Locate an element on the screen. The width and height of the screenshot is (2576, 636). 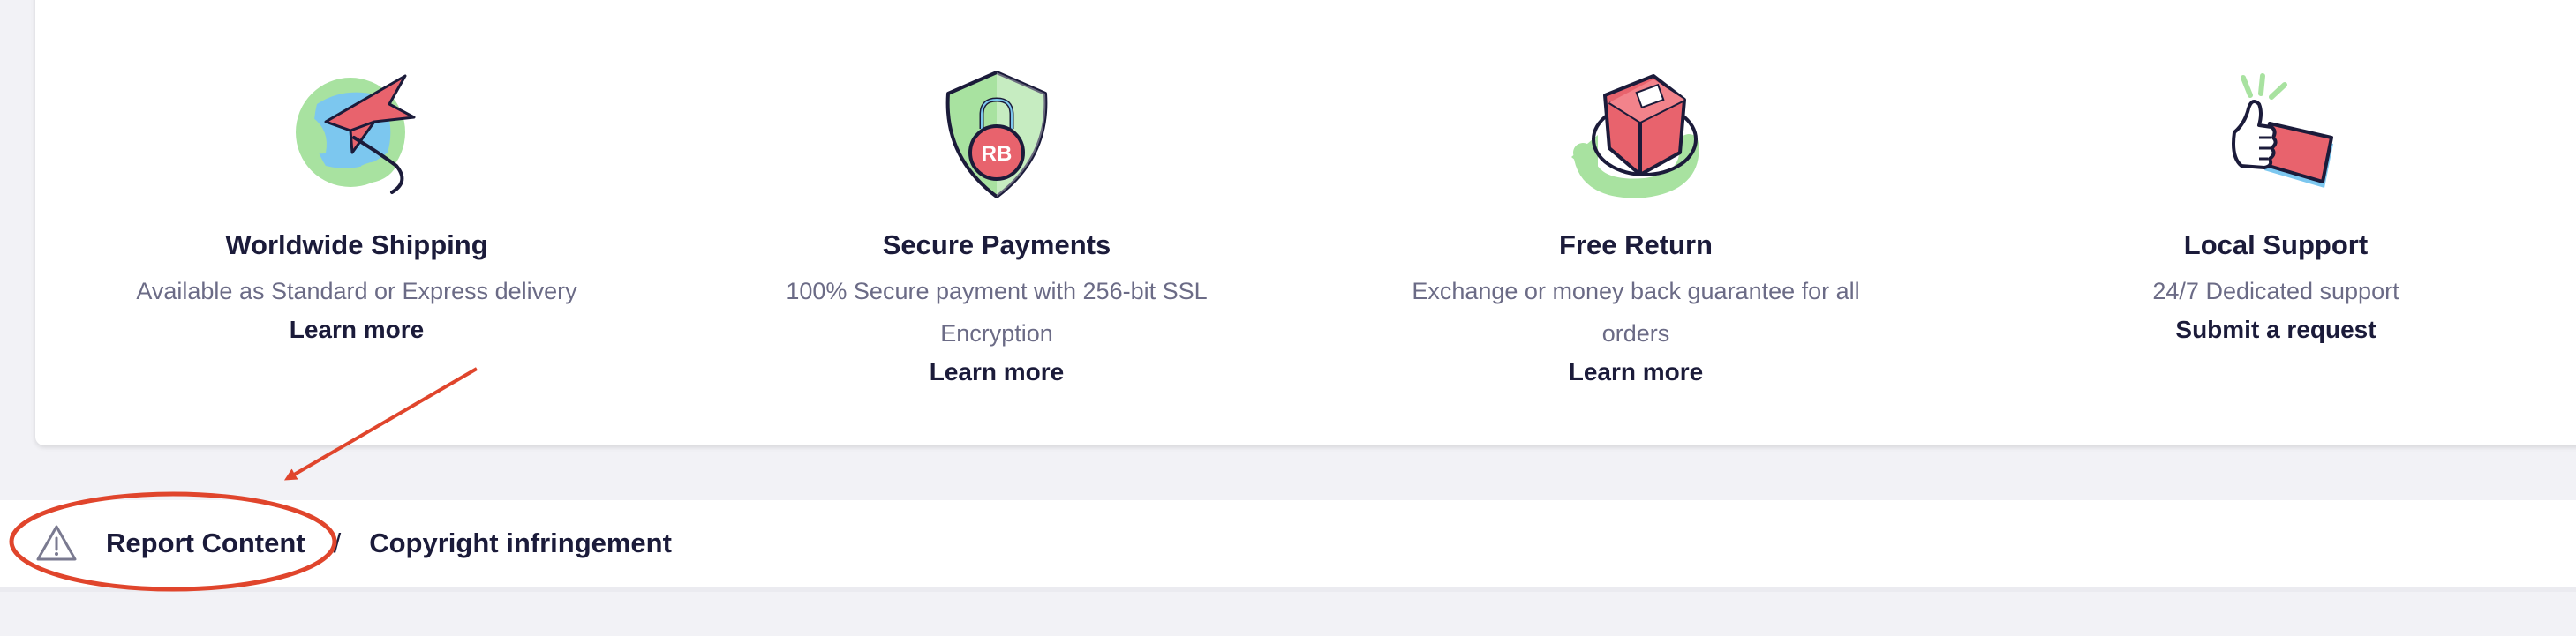
feature-description-line: orders is located at coordinates (1636, 333).